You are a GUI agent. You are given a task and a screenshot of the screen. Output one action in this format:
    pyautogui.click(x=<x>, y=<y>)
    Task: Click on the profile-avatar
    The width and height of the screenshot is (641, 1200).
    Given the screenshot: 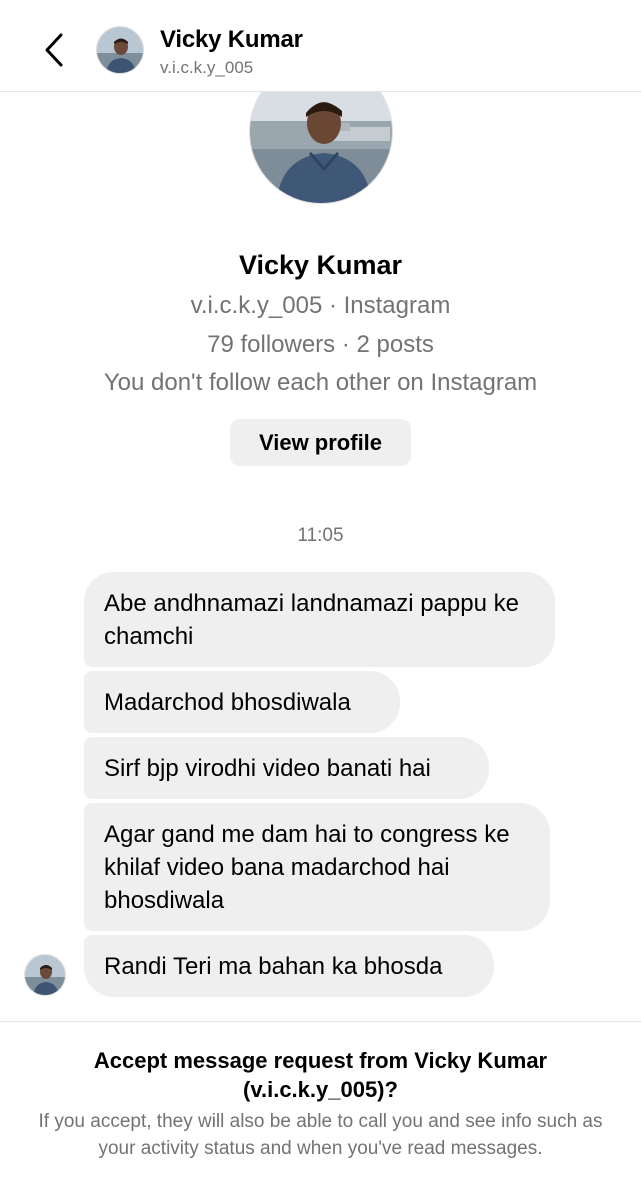 What is the action you would take?
    pyautogui.click(x=321, y=148)
    